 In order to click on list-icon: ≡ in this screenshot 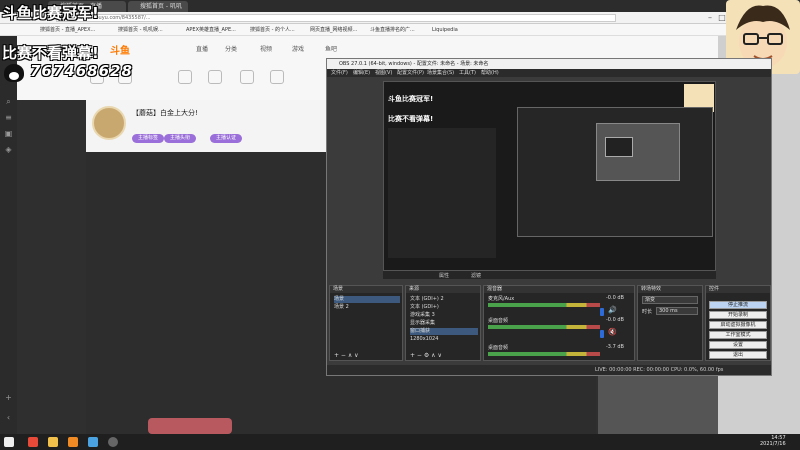, I will do `click(8, 117)`.